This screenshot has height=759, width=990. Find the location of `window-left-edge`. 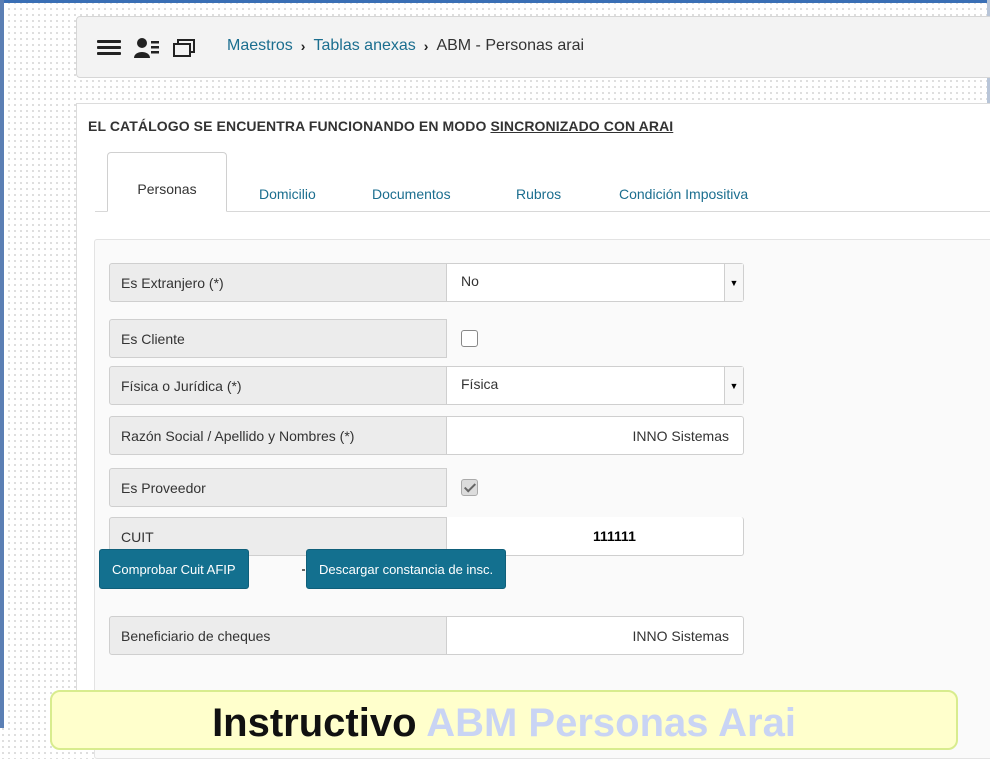

window-left-edge is located at coordinates (2, 364).